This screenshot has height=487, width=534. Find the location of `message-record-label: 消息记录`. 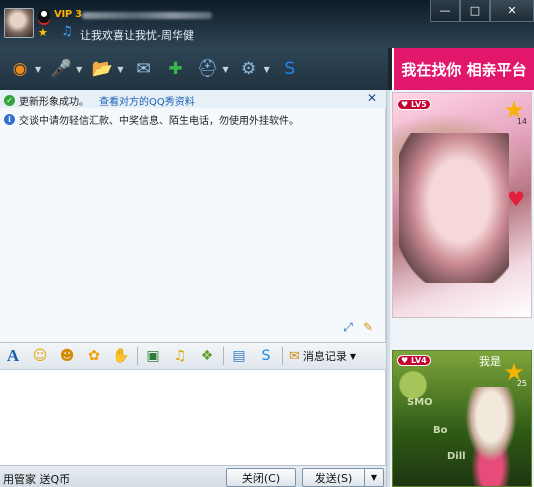

message-record-label: 消息记录 is located at coordinates (324, 356).